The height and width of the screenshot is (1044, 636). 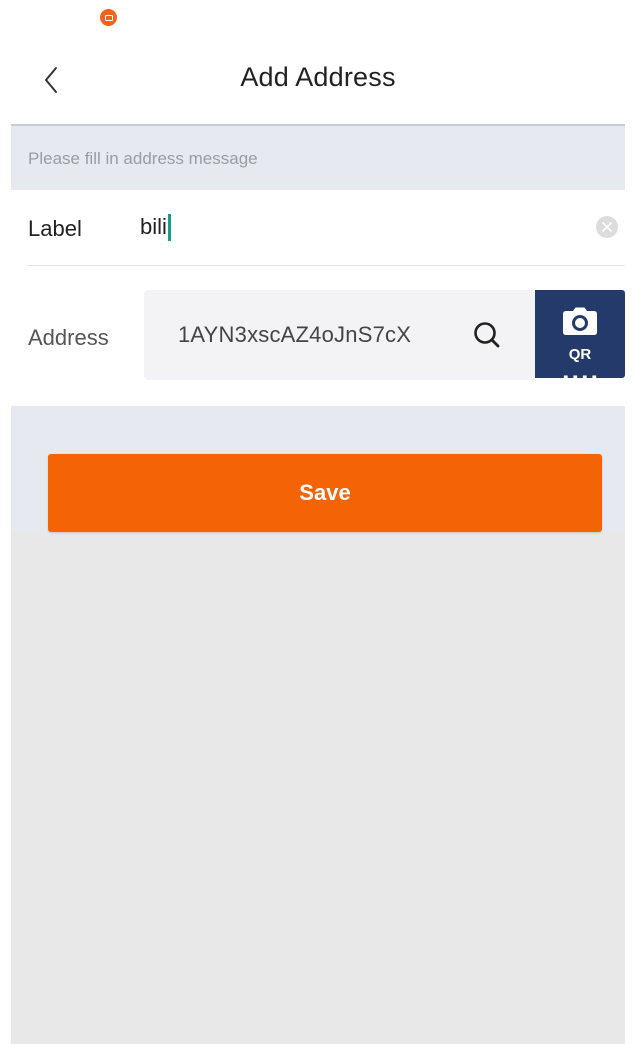 I want to click on label-input-value: bili, so click(x=153, y=226).